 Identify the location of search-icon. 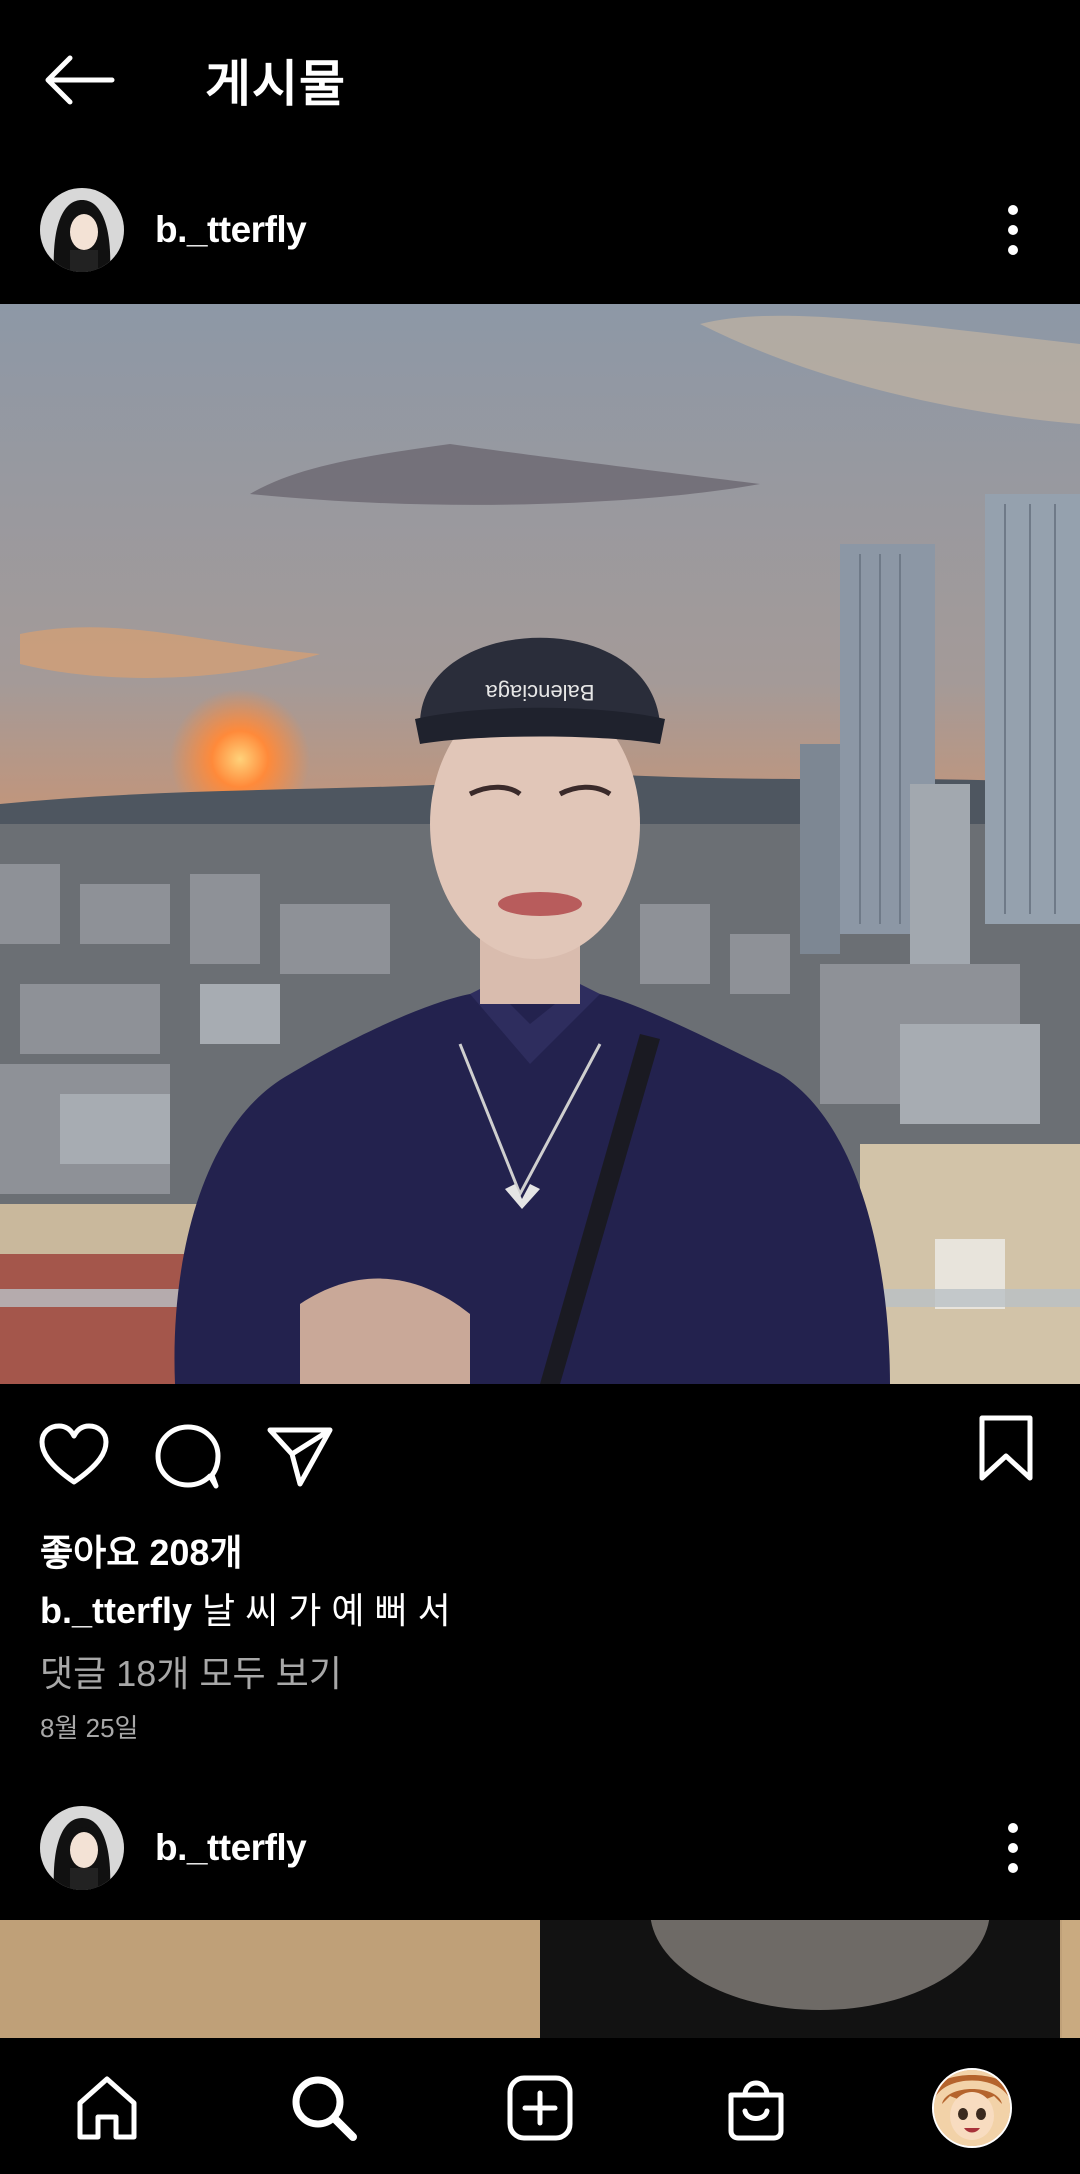
(324, 2108).